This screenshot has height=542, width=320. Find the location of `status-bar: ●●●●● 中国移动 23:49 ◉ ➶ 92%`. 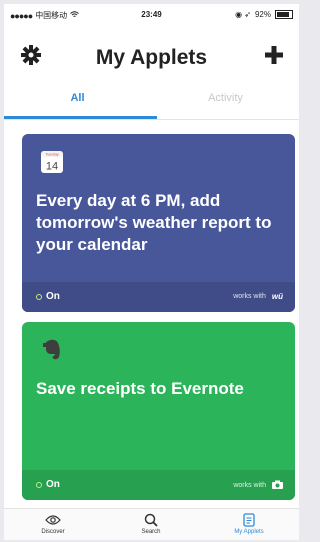

status-bar: ●●●●● 中国移动 23:49 ◉ ➶ 92% is located at coordinates (151, 14).